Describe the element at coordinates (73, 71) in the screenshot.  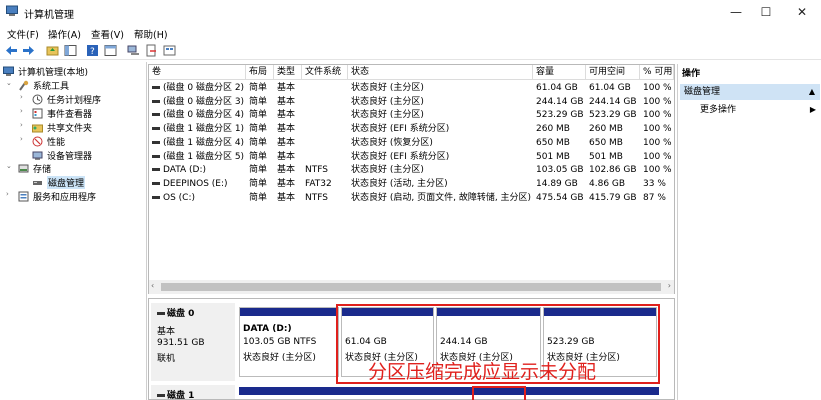
I see `tree-item-computer-management: 计算机管理(本地)` at that location.